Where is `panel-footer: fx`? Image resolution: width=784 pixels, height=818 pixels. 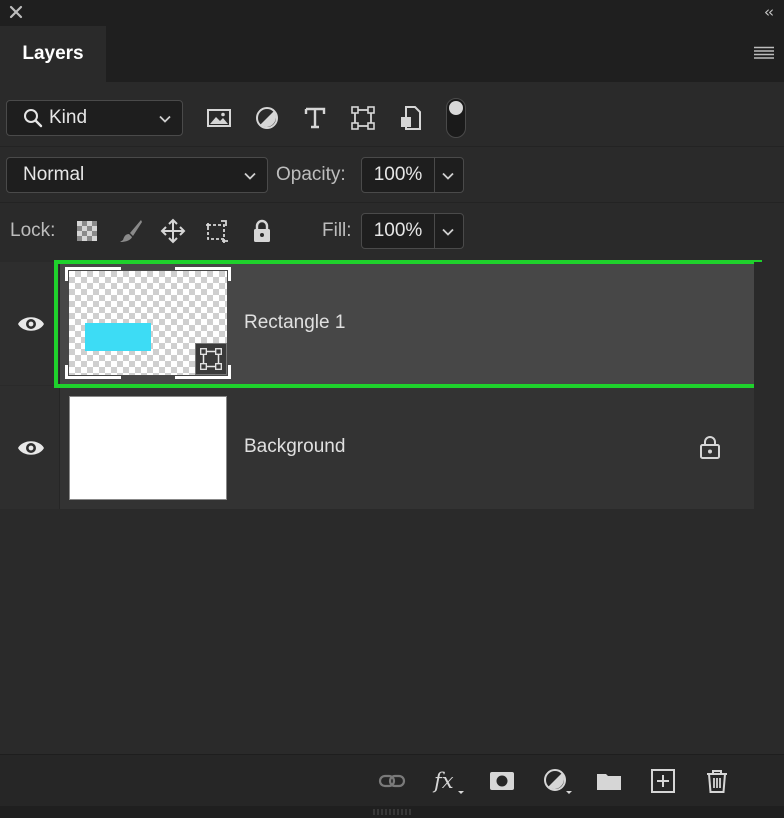
panel-footer: fx is located at coordinates (392, 780).